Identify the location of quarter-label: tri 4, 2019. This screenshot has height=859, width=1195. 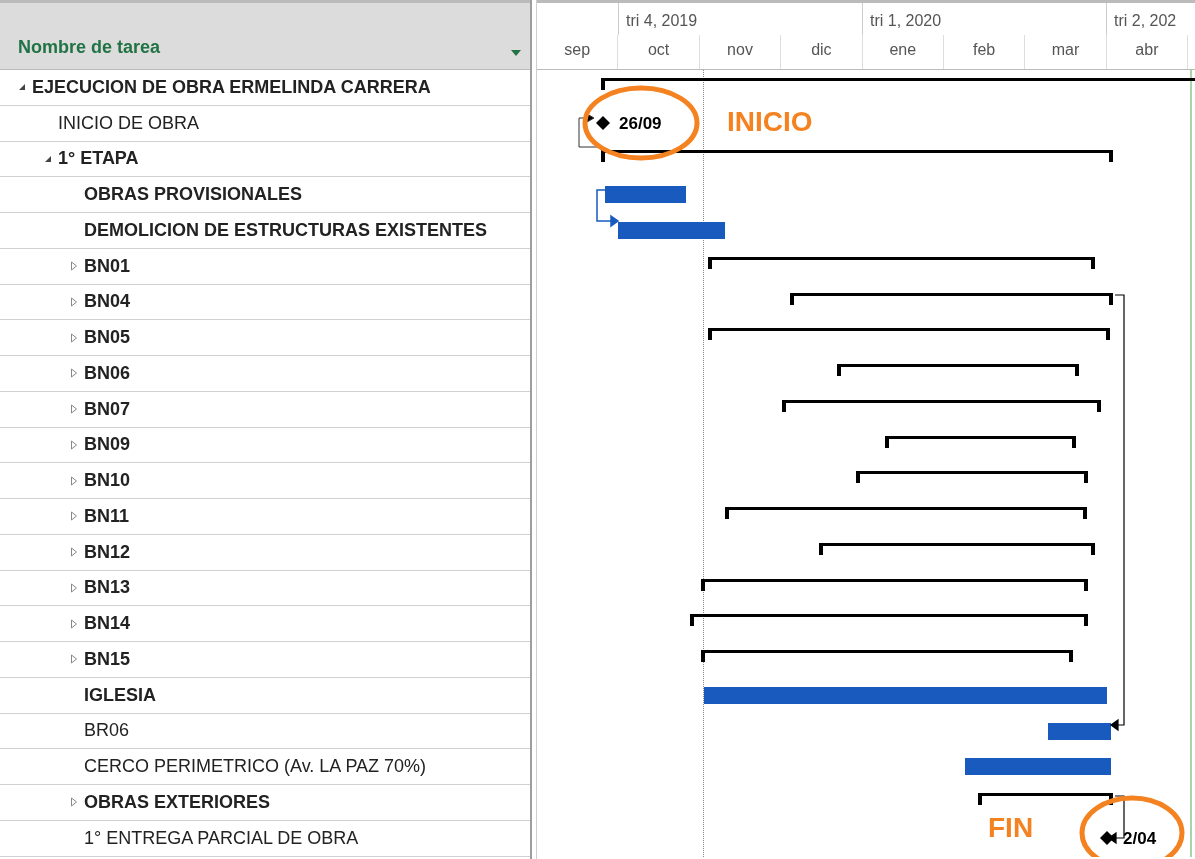
(662, 20).